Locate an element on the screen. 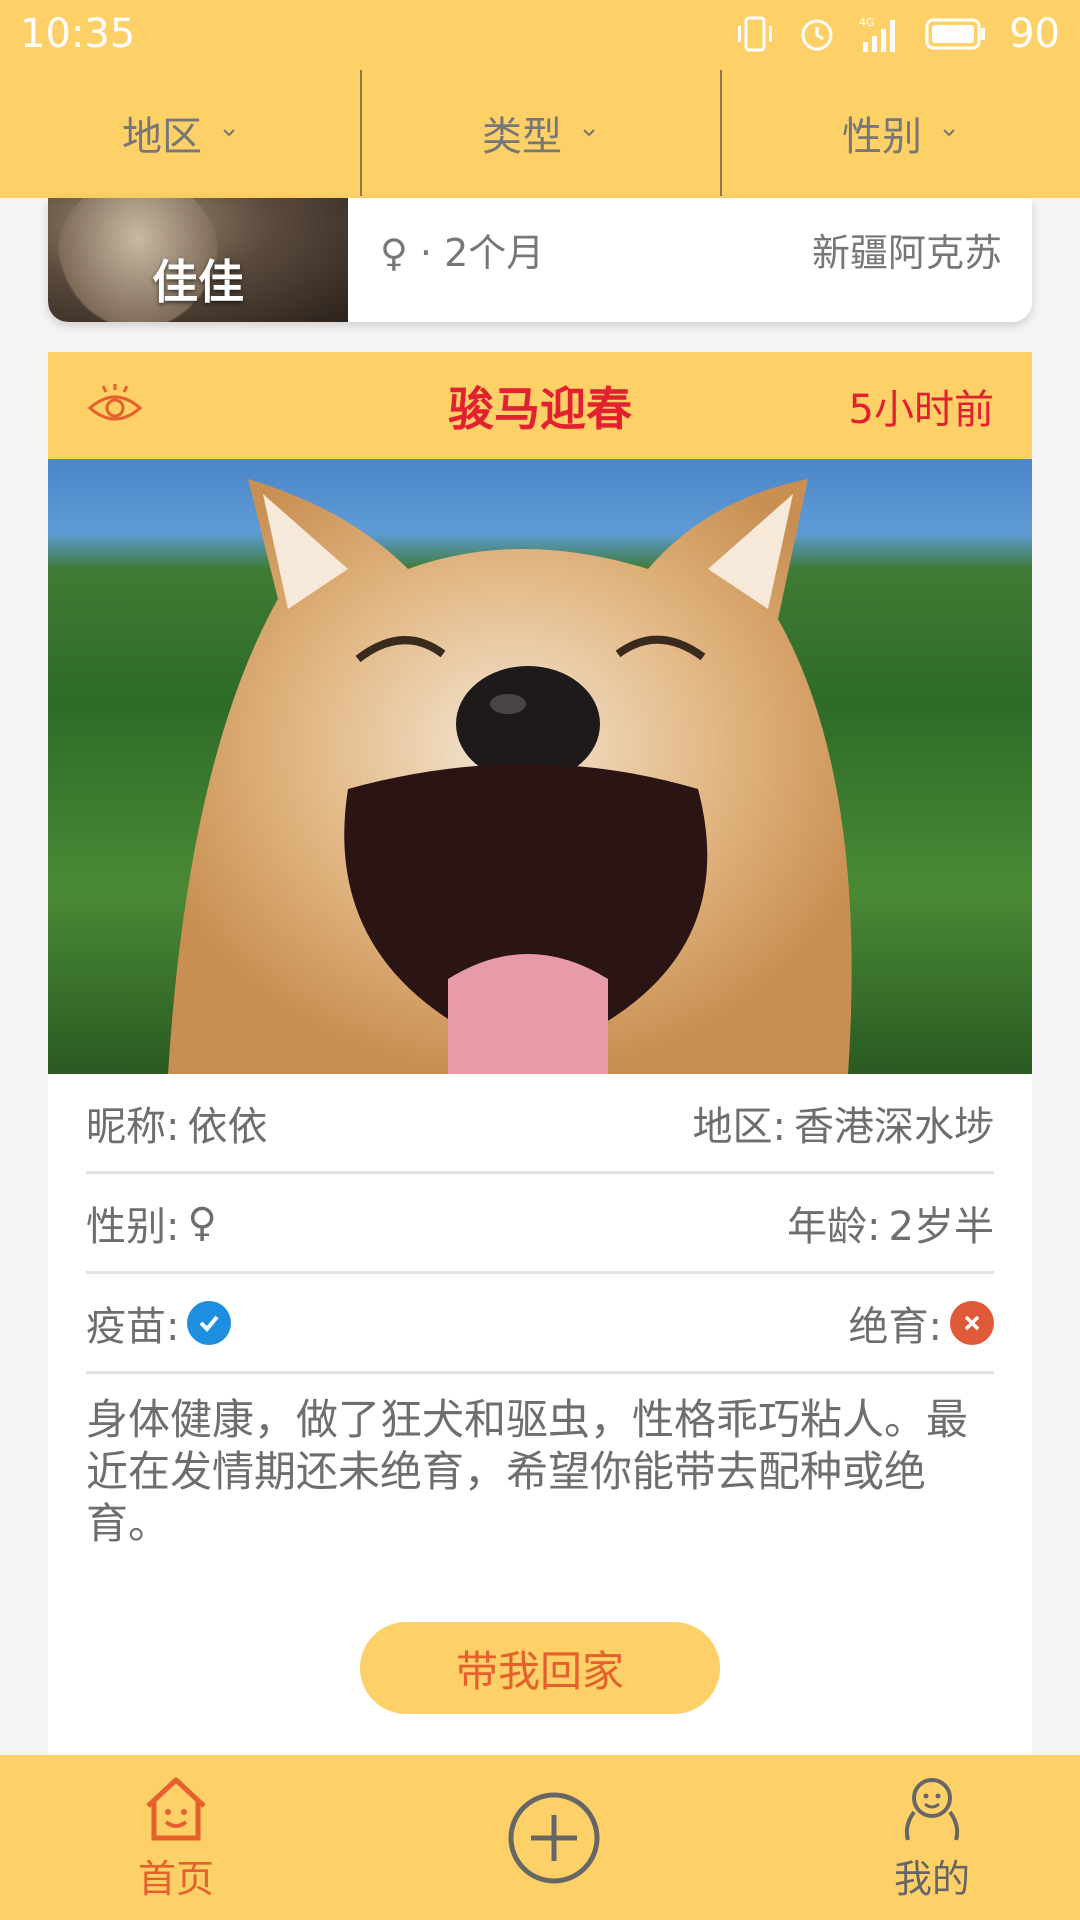 This screenshot has height=1920, width=1080. alarm-icon is located at coordinates (817, 34).